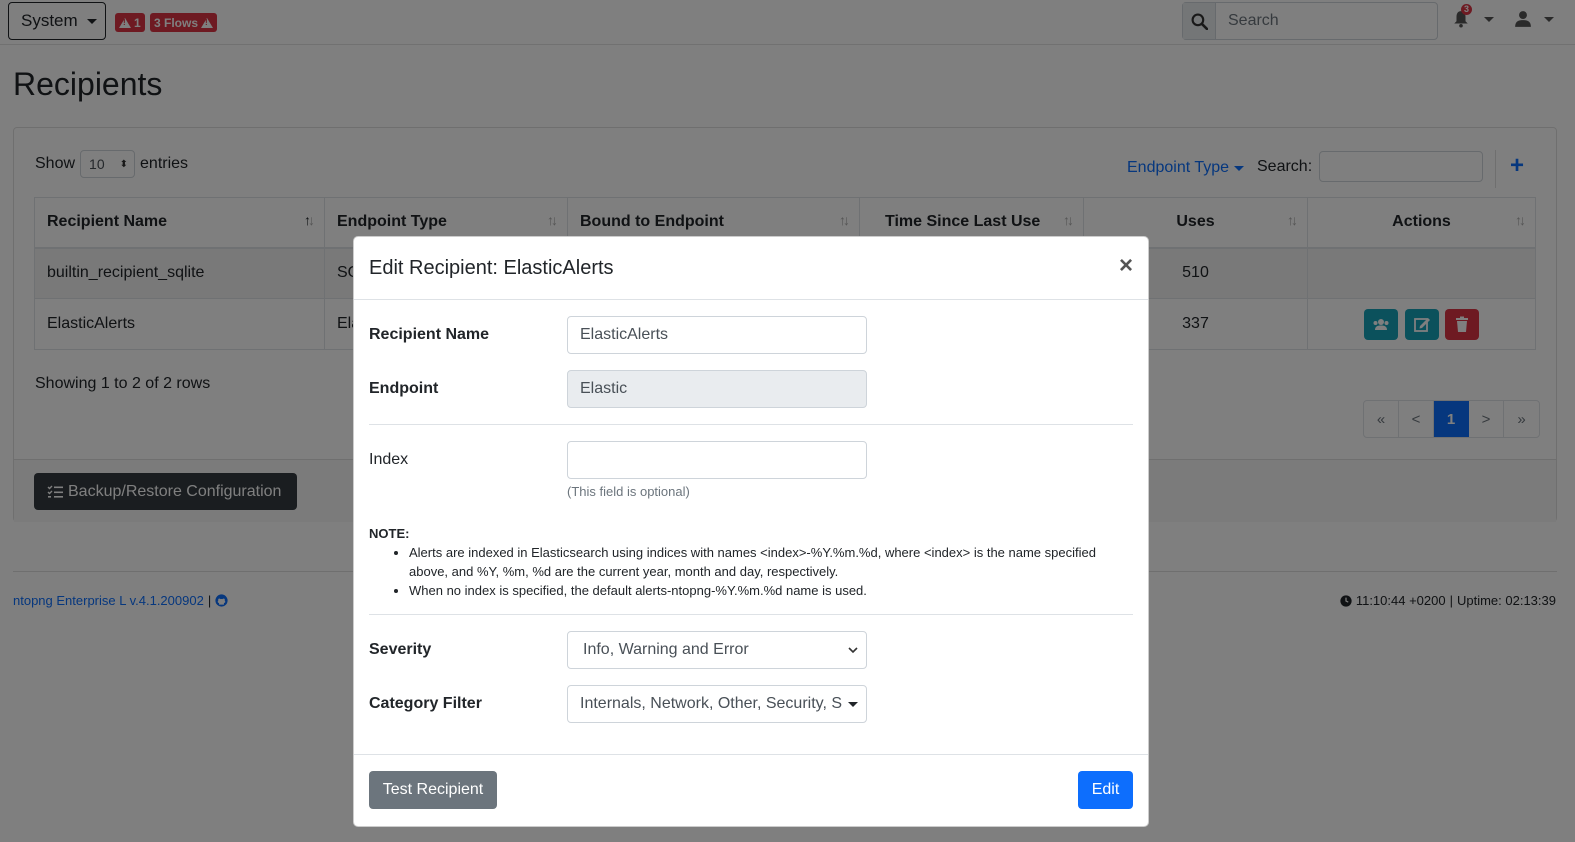 Image resolution: width=1575 pixels, height=842 pixels. Describe the element at coordinates (389, 533) in the screenshot. I see `note-title: NOTE:` at that location.